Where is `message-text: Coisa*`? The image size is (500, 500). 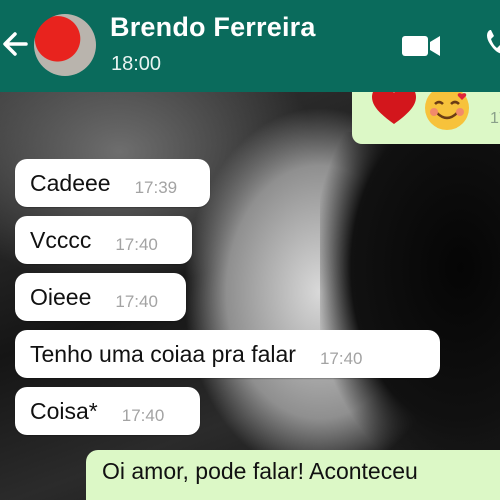 message-text: Coisa* is located at coordinates (64, 410).